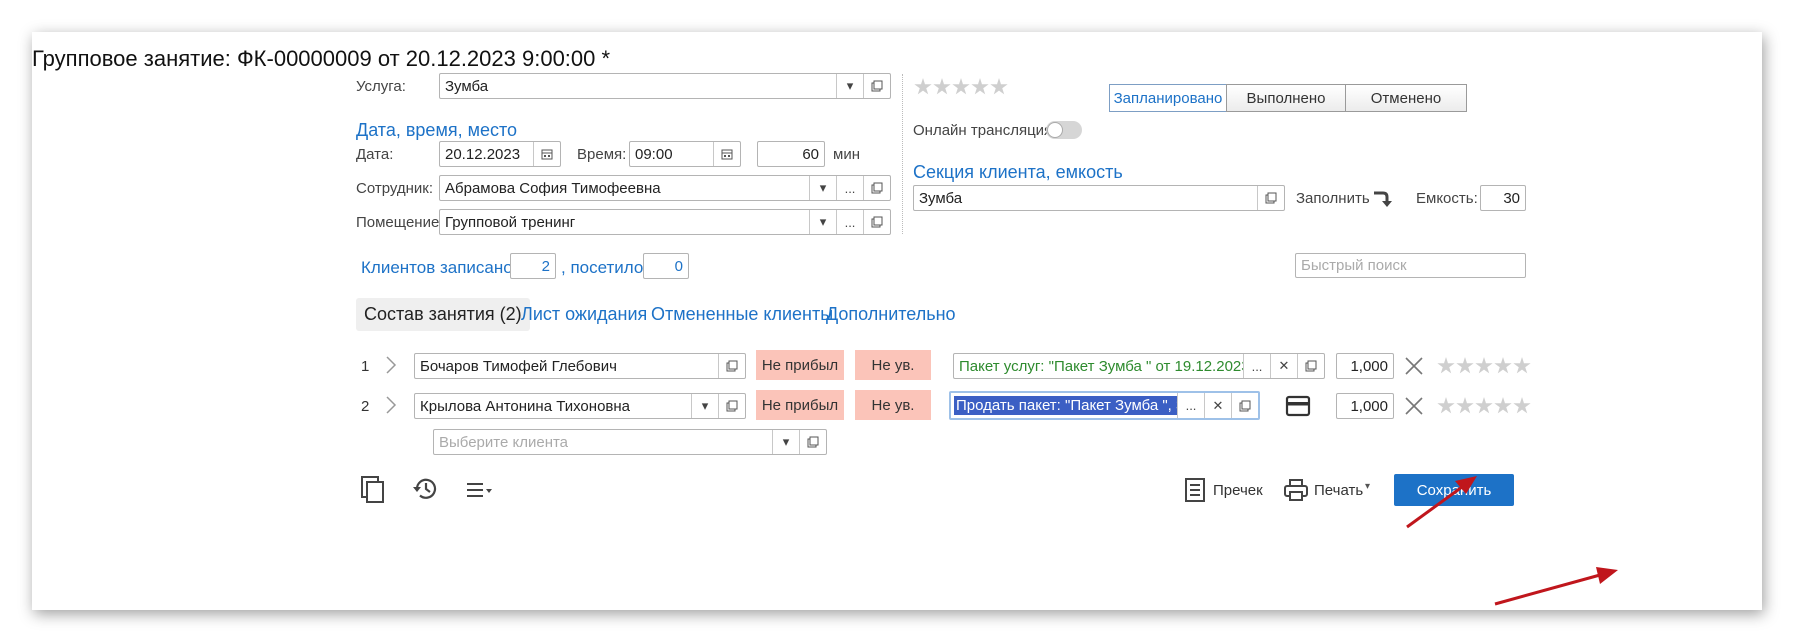 This screenshot has width=1795, height=642. I want to click on arrow-to-save-button, so click(1556, 586).